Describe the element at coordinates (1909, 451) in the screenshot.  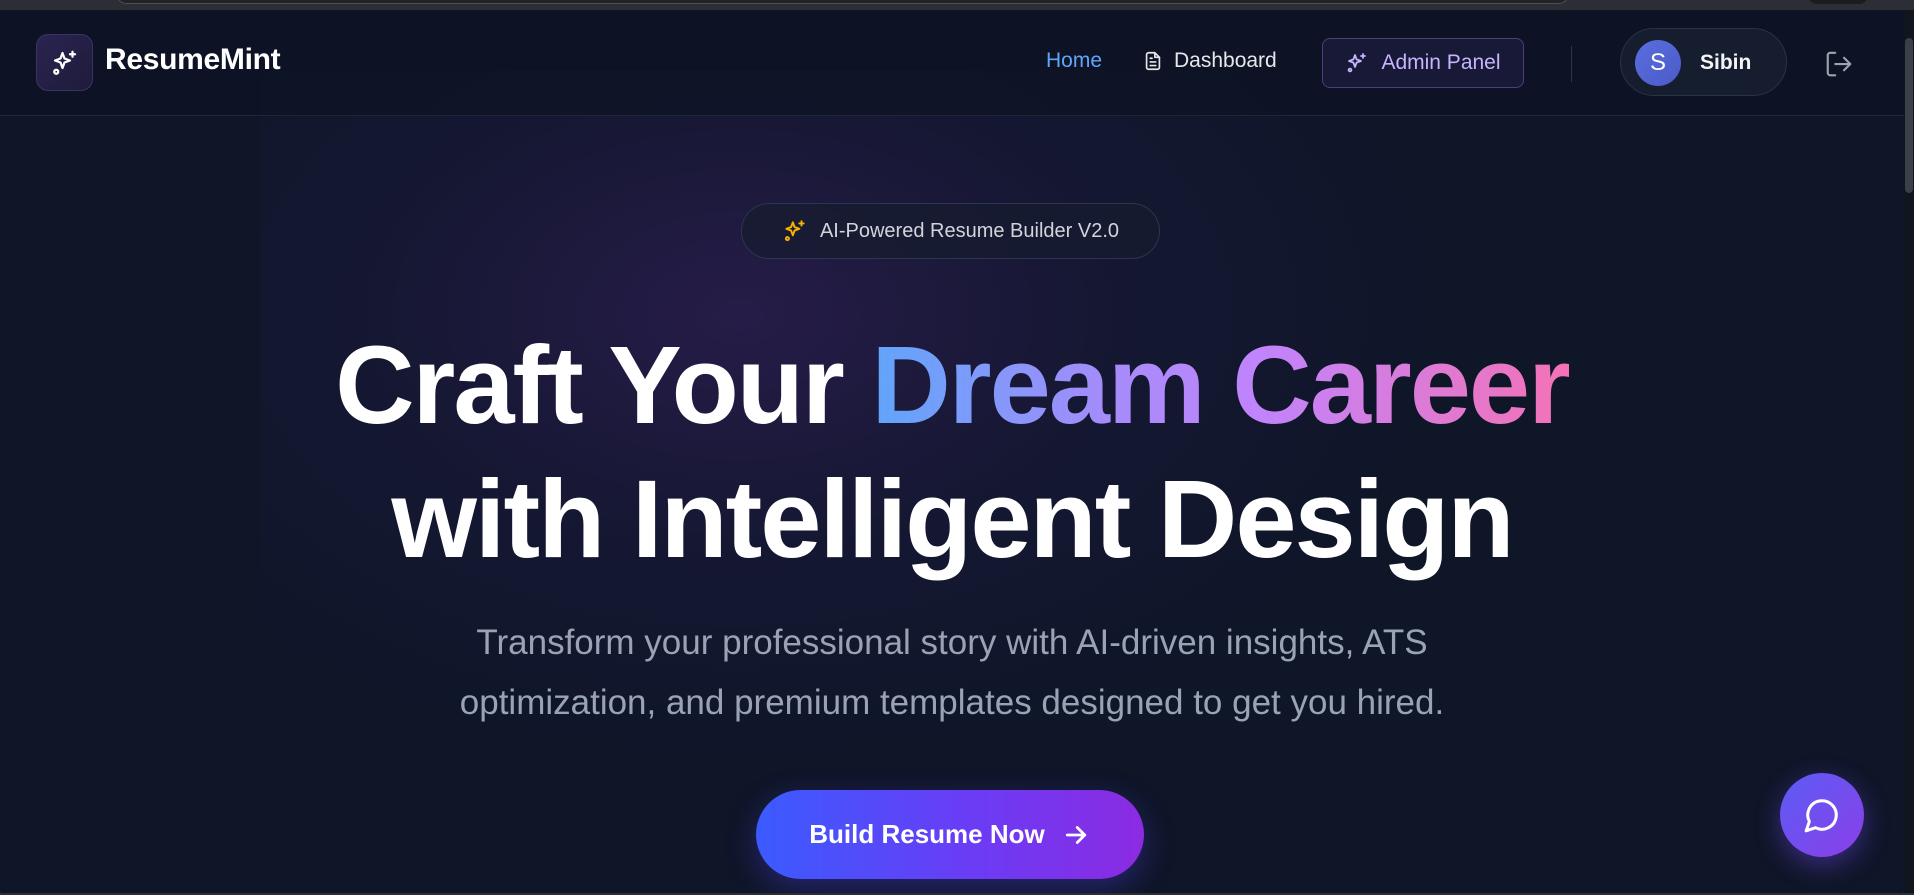
I see `scrollbar-track` at that location.